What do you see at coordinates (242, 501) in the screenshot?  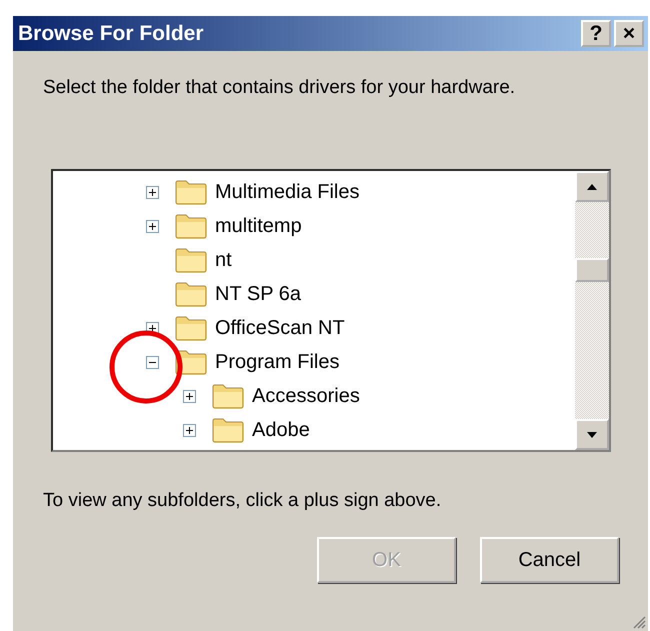 I see `hint-text: To view any subfolders, click a plus sign above.` at bounding box center [242, 501].